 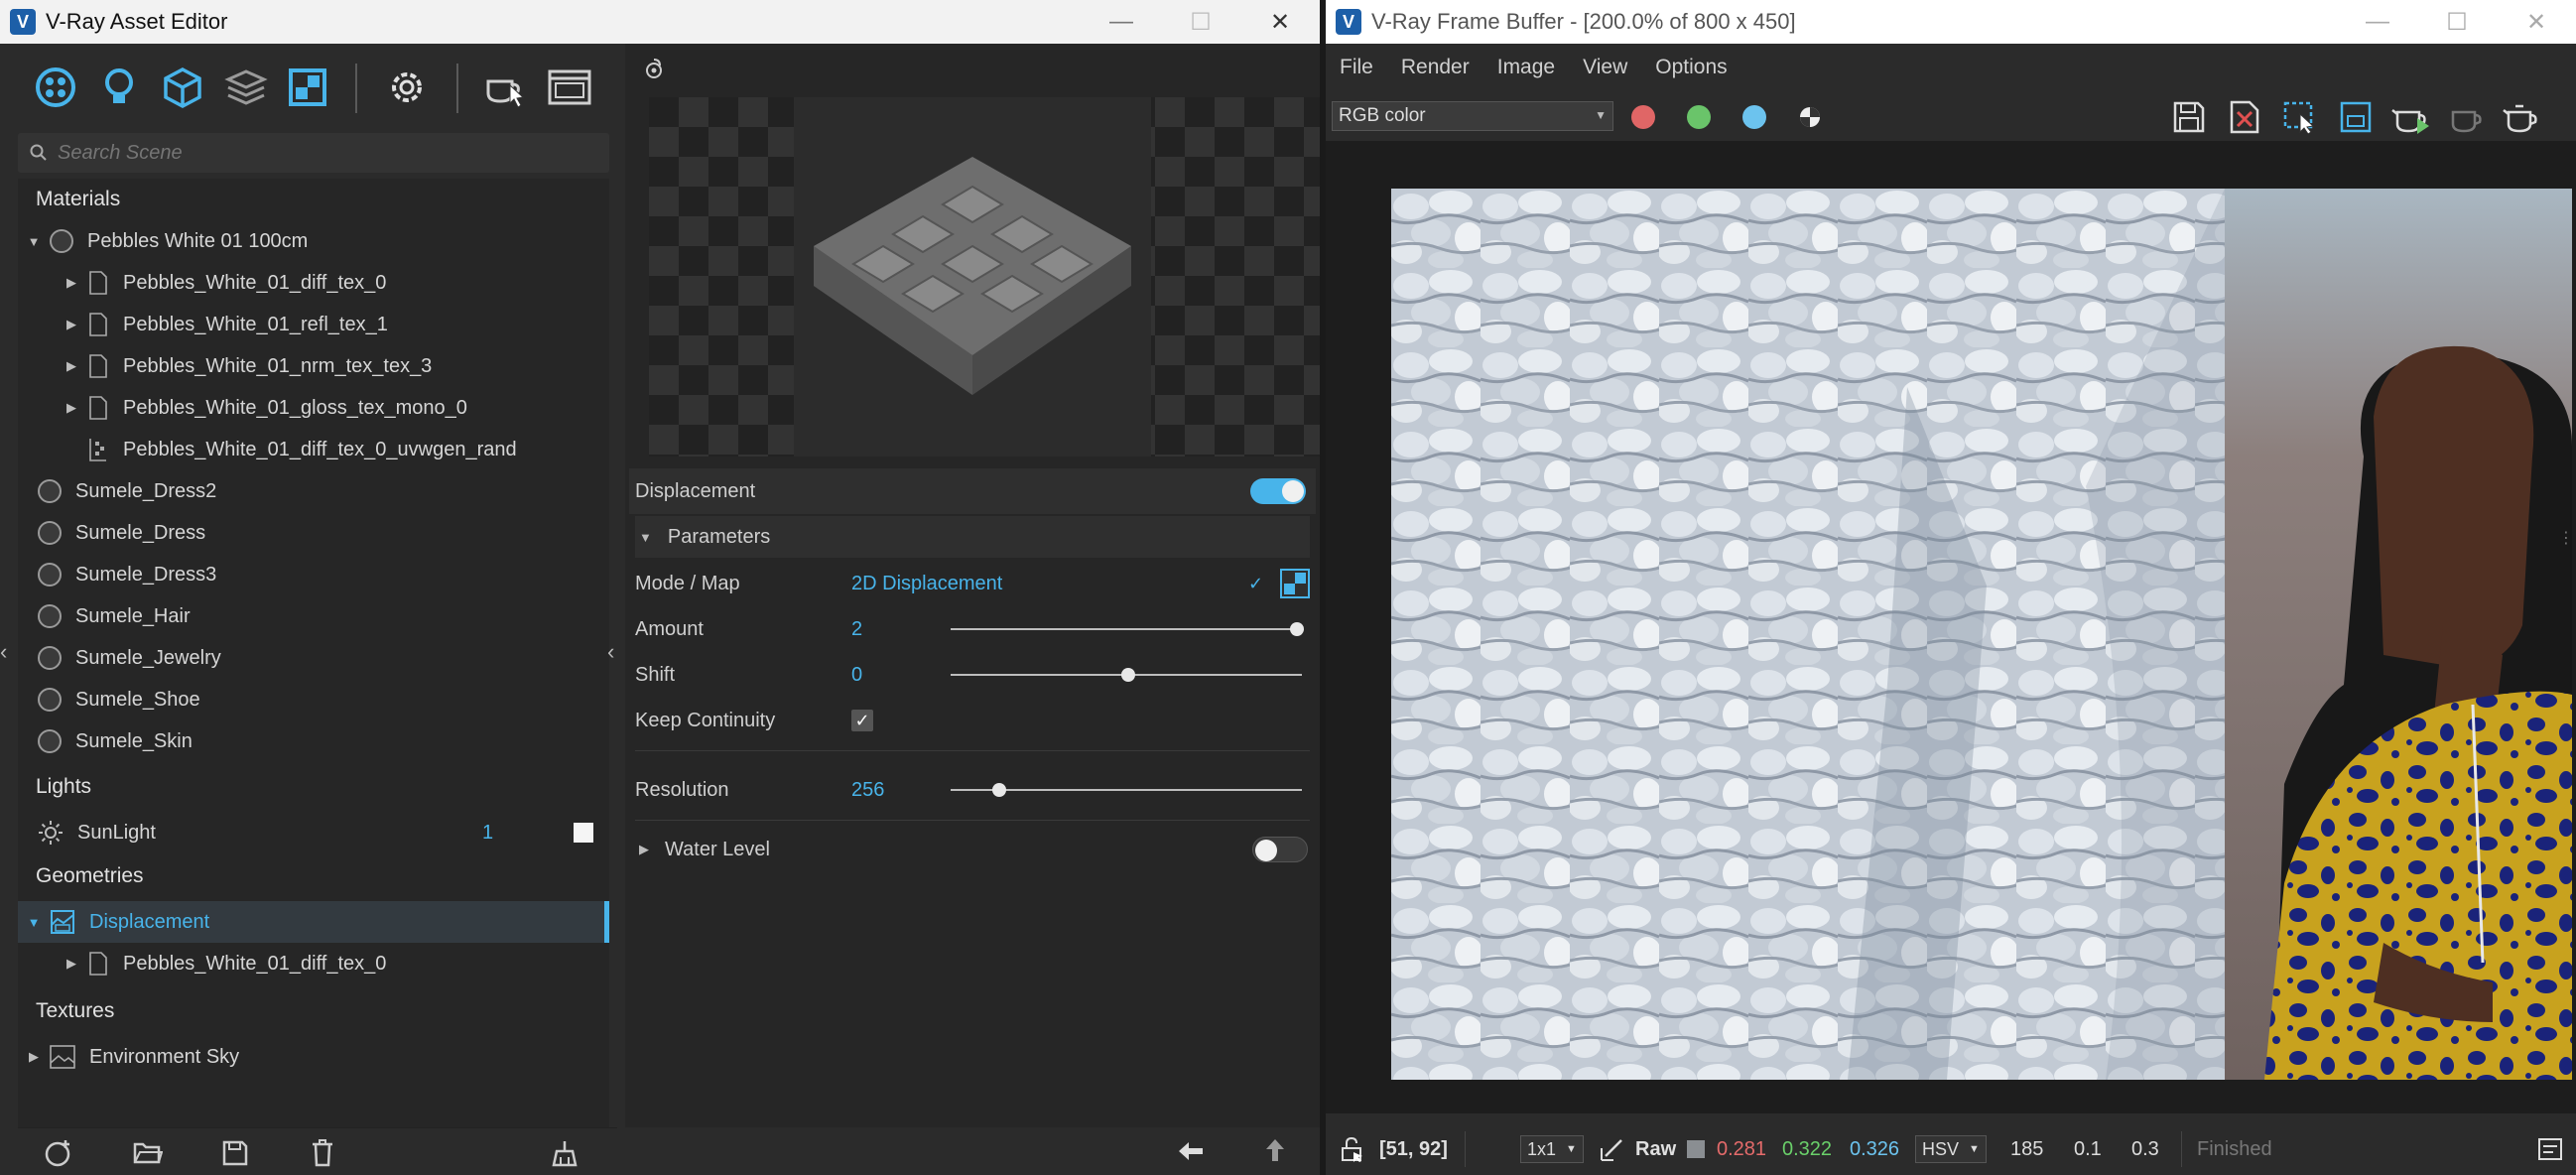 I want to click on material-item-pebbles: ▼ Pebbles White 01 100cm, so click(x=313, y=241).